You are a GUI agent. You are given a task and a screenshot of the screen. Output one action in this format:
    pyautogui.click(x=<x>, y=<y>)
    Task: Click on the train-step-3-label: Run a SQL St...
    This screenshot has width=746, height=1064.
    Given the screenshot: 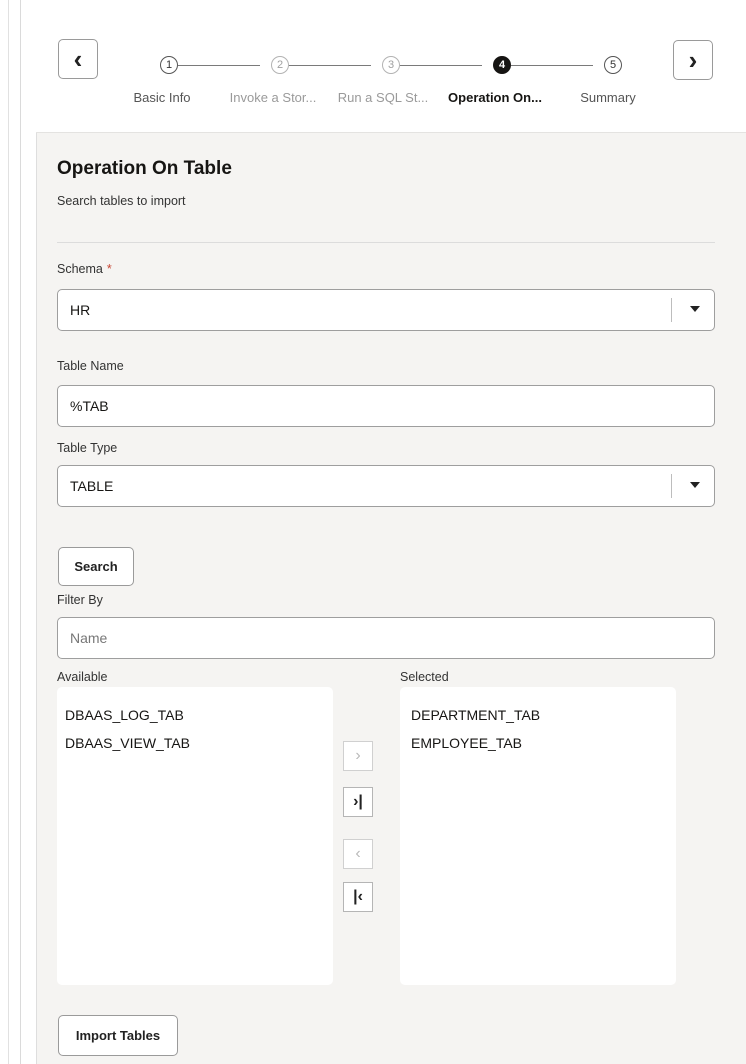 What is the action you would take?
    pyautogui.click(x=383, y=97)
    